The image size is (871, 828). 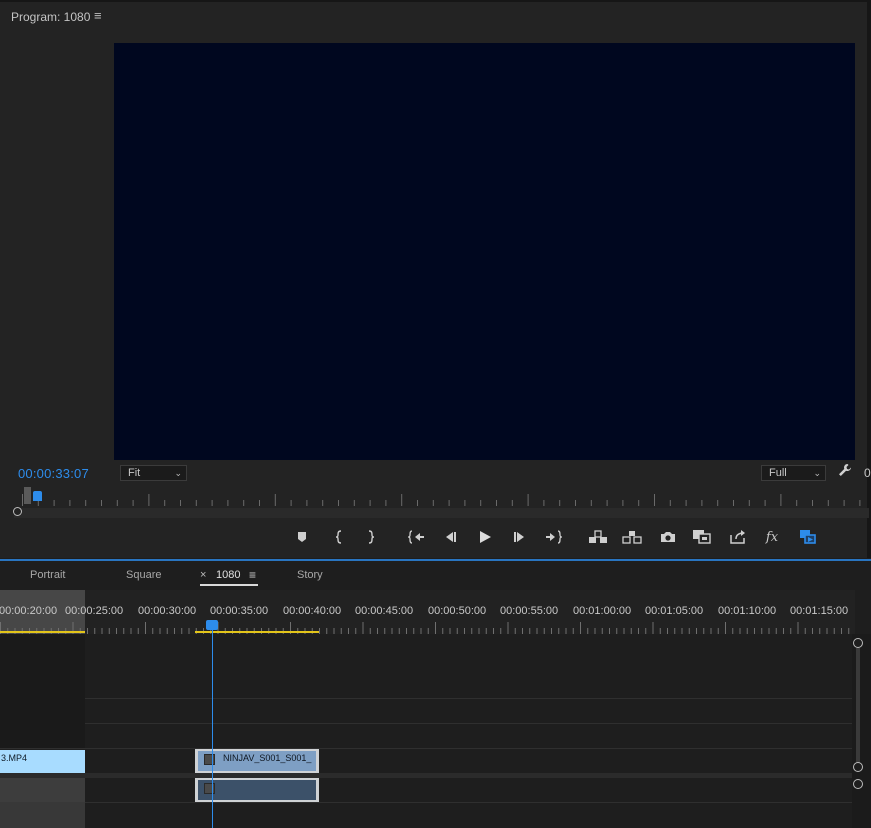 I want to click on extract-button, so click(x=632, y=537).